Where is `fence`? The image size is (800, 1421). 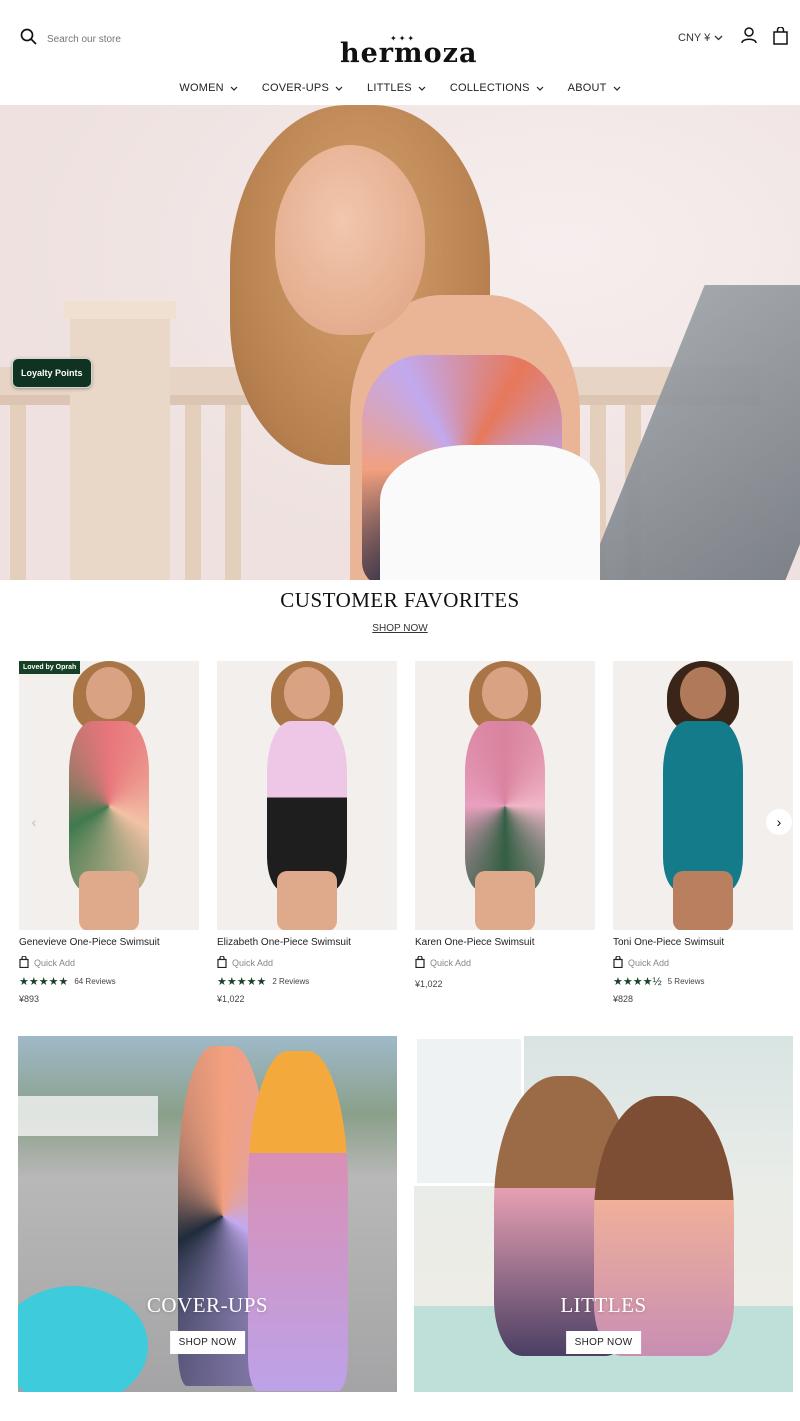 fence is located at coordinates (88, 1116).